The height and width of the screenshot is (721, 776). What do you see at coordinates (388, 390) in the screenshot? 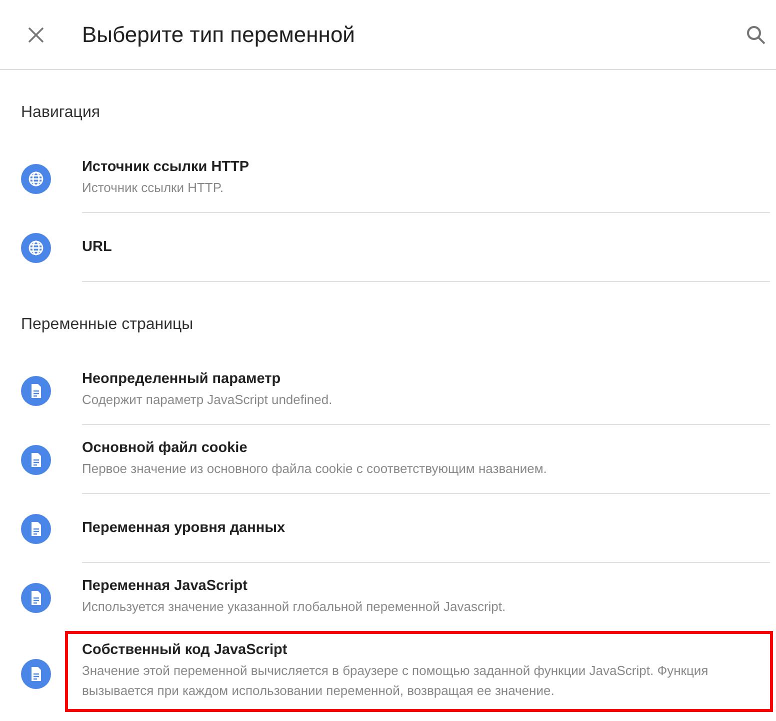
I see `variable-type-item: Неопределенный параметр Содержит параметр JavaScript undefined.` at bounding box center [388, 390].